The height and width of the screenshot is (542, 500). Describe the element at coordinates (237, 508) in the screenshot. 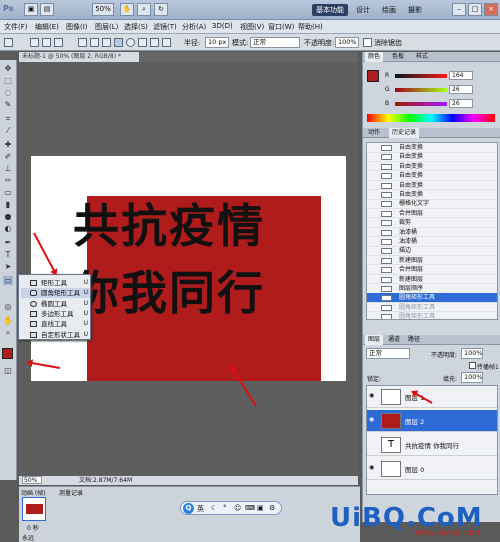

I see `smile-icon: ☺` at that location.